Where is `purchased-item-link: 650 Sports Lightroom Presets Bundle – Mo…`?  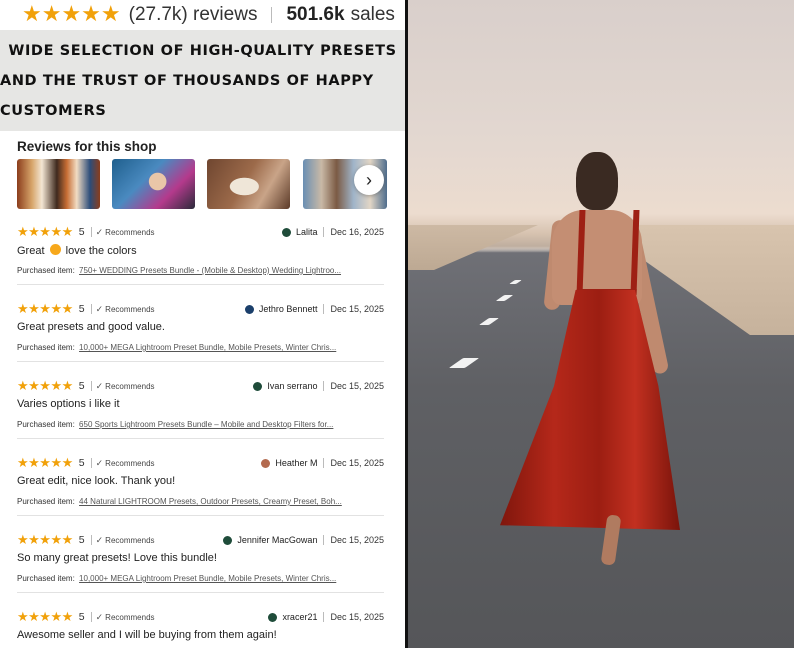
purchased-item-link: 650 Sports Lightroom Presets Bundle – Mo… is located at coordinates (206, 424).